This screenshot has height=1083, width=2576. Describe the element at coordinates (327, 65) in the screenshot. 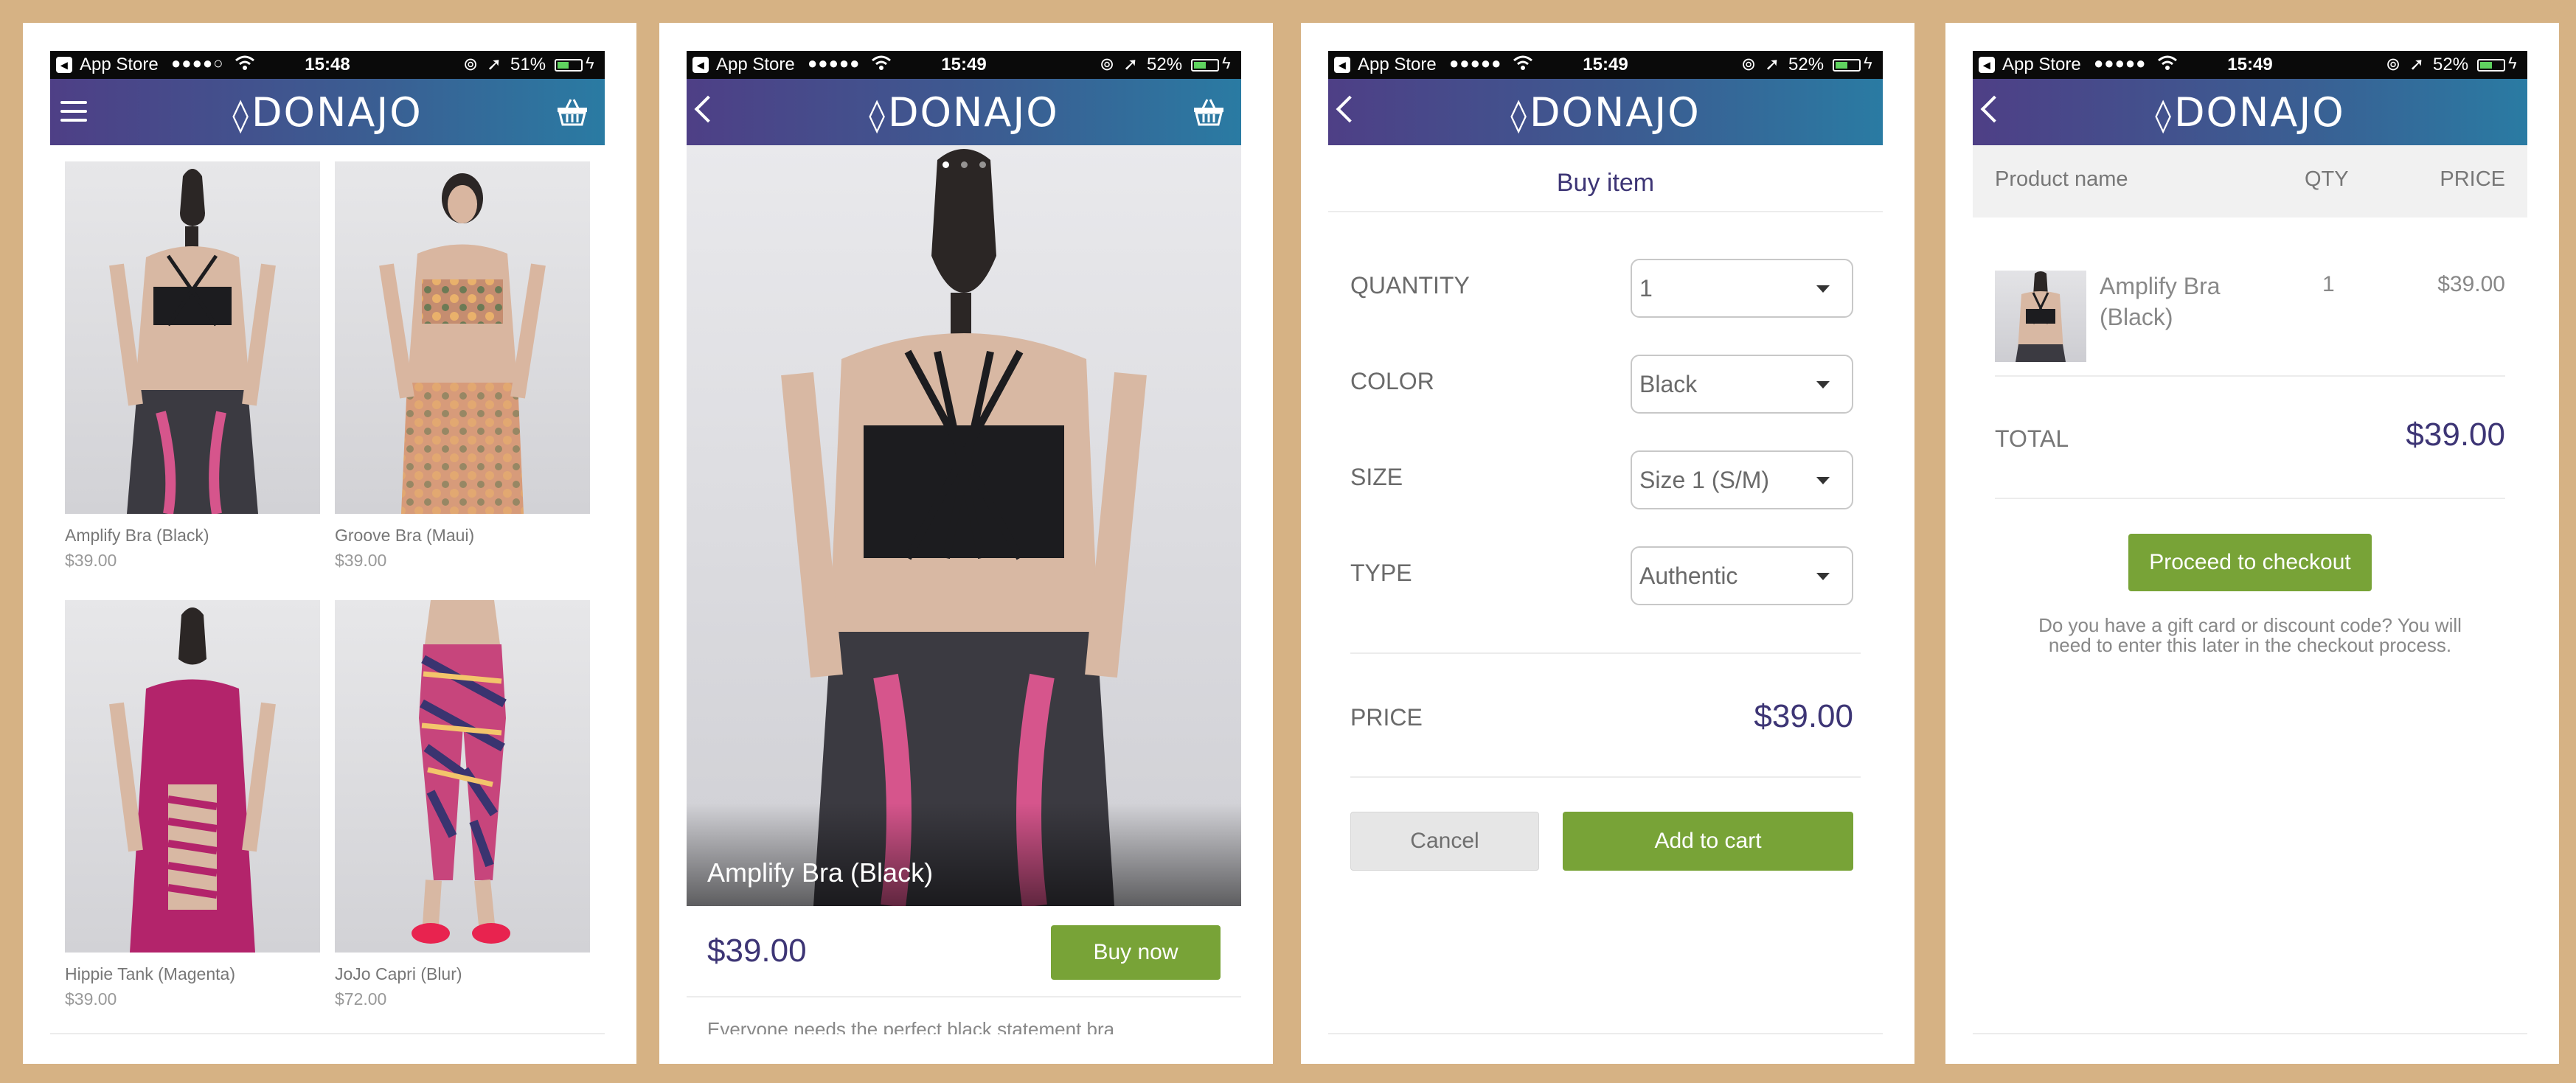

I see `status-bar: ◂ App Store ●●●●○ 15:48 ⊚ ➚ 51% ϟ` at that location.